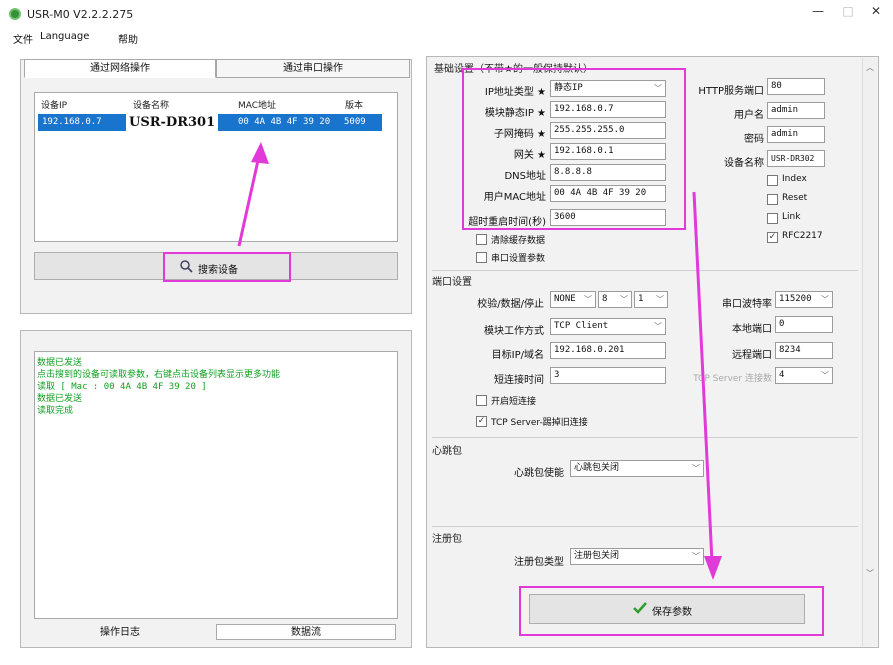  What do you see at coordinates (54, 104) in the screenshot?
I see `column-header-ip: 设备IP` at bounding box center [54, 104].